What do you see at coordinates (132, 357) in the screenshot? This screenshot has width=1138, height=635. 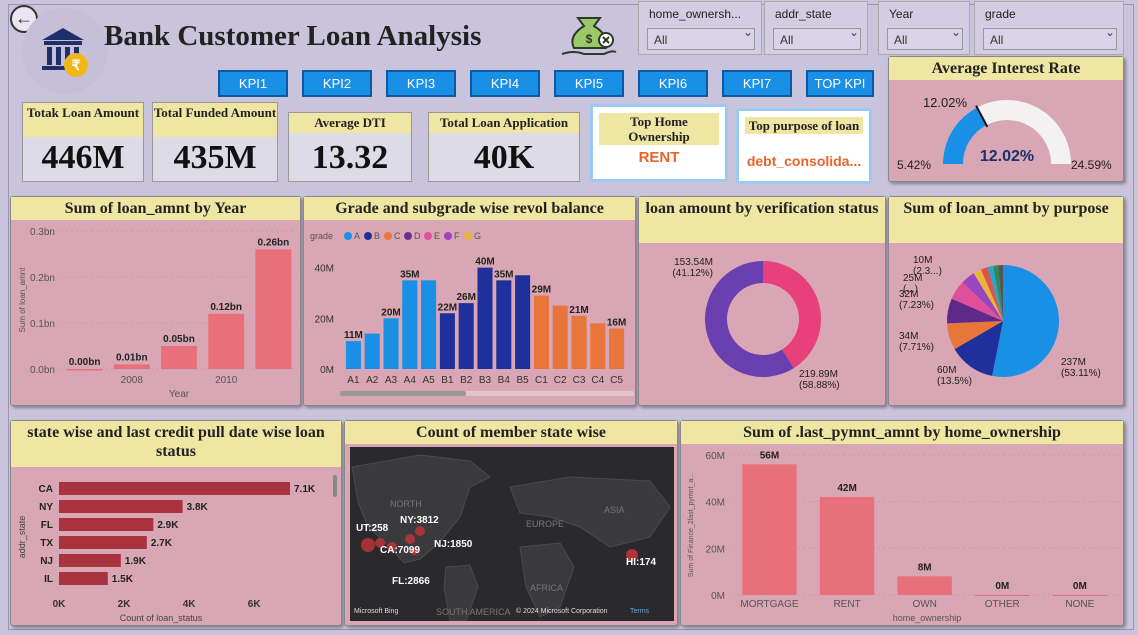 I see `data-label: 0.01bn` at bounding box center [132, 357].